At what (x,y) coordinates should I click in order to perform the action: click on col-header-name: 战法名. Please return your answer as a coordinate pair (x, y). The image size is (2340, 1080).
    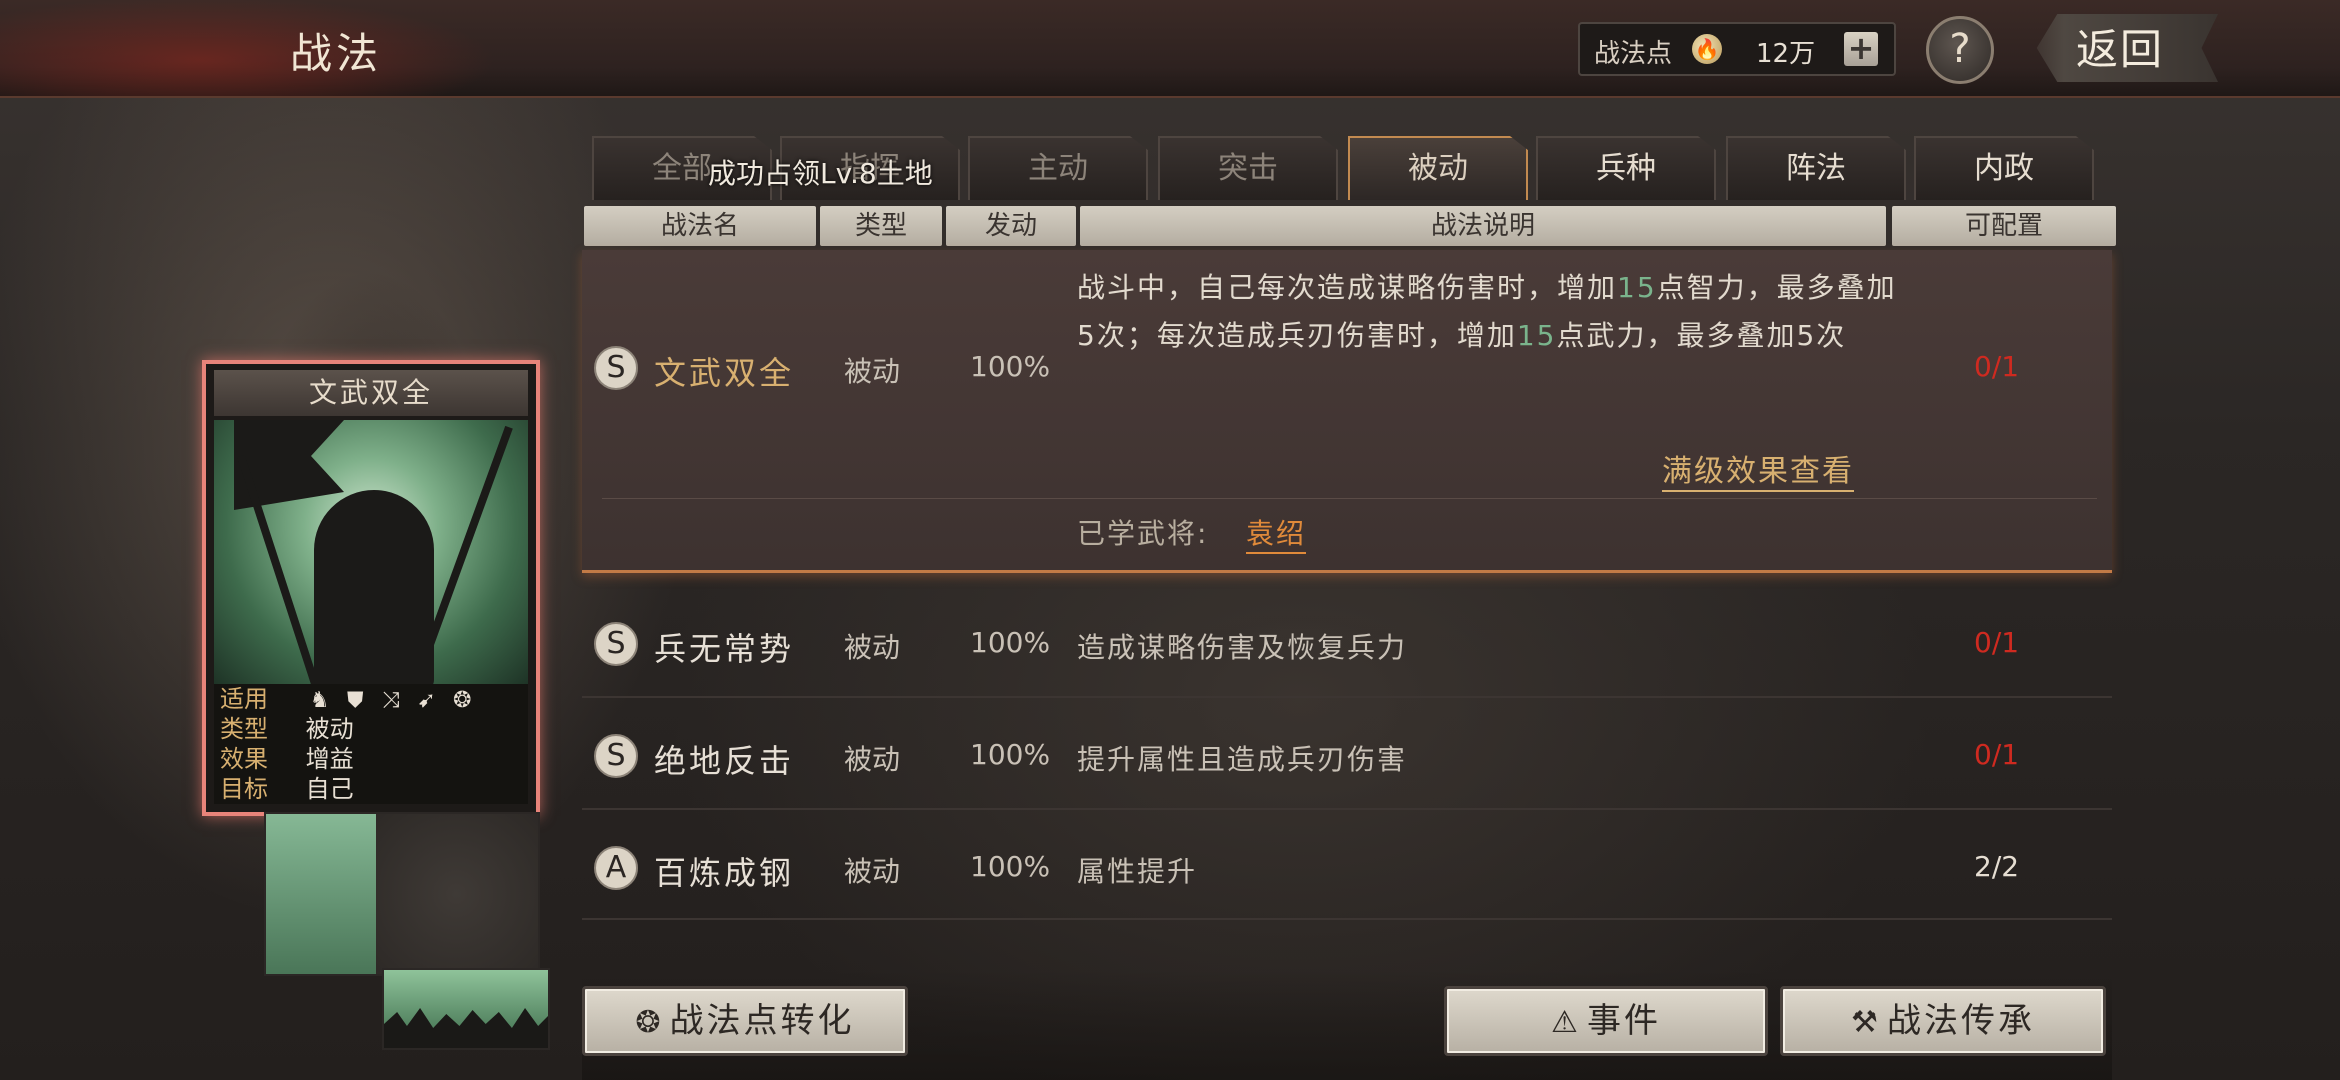
    Looking at the image, I should click on (700, 226).